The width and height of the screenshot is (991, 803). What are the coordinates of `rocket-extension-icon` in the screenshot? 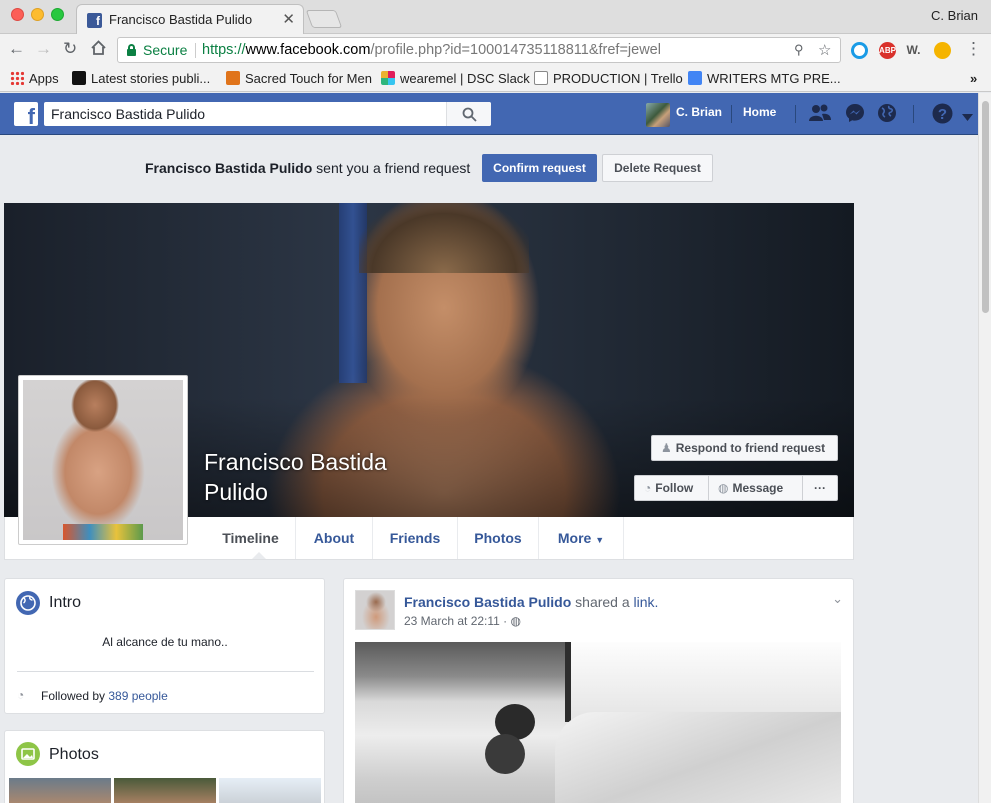 It's located at (942, 50).